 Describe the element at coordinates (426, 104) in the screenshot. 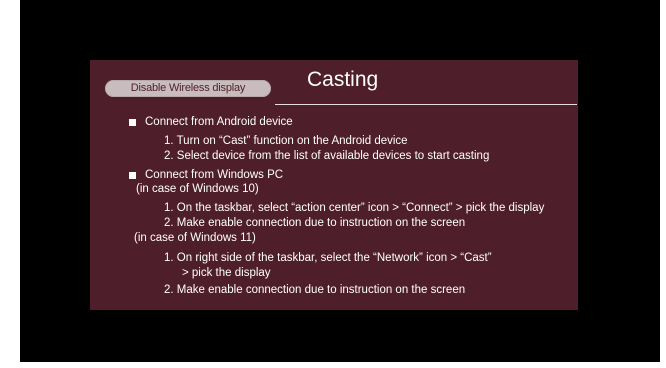

I see `title-divider` at that location.